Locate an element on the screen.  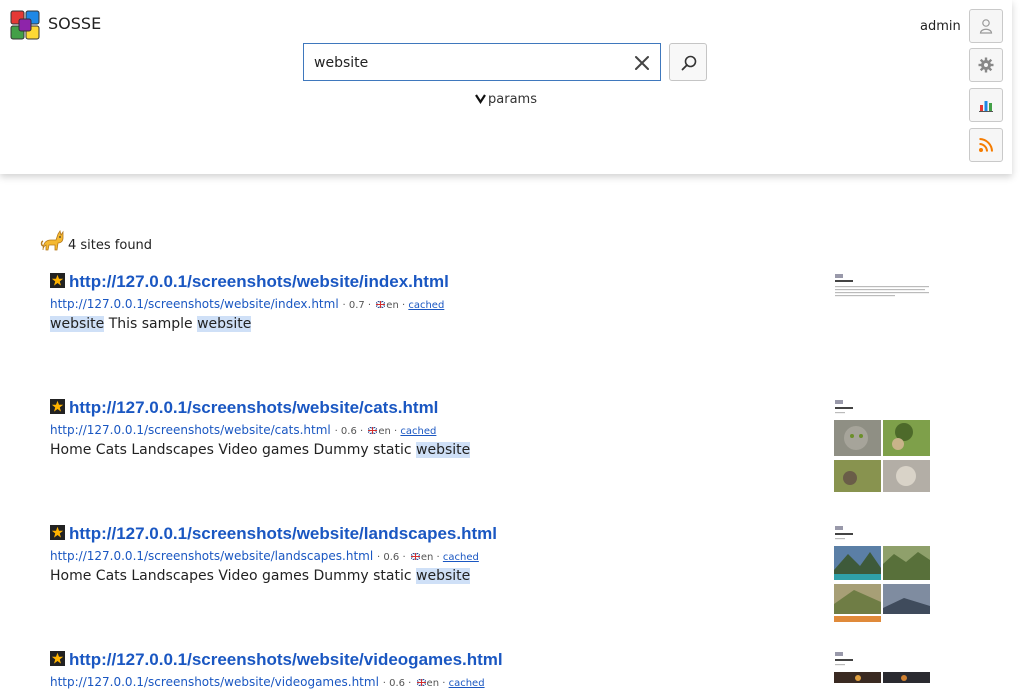
close-icon is located at coordinates (642, 63).